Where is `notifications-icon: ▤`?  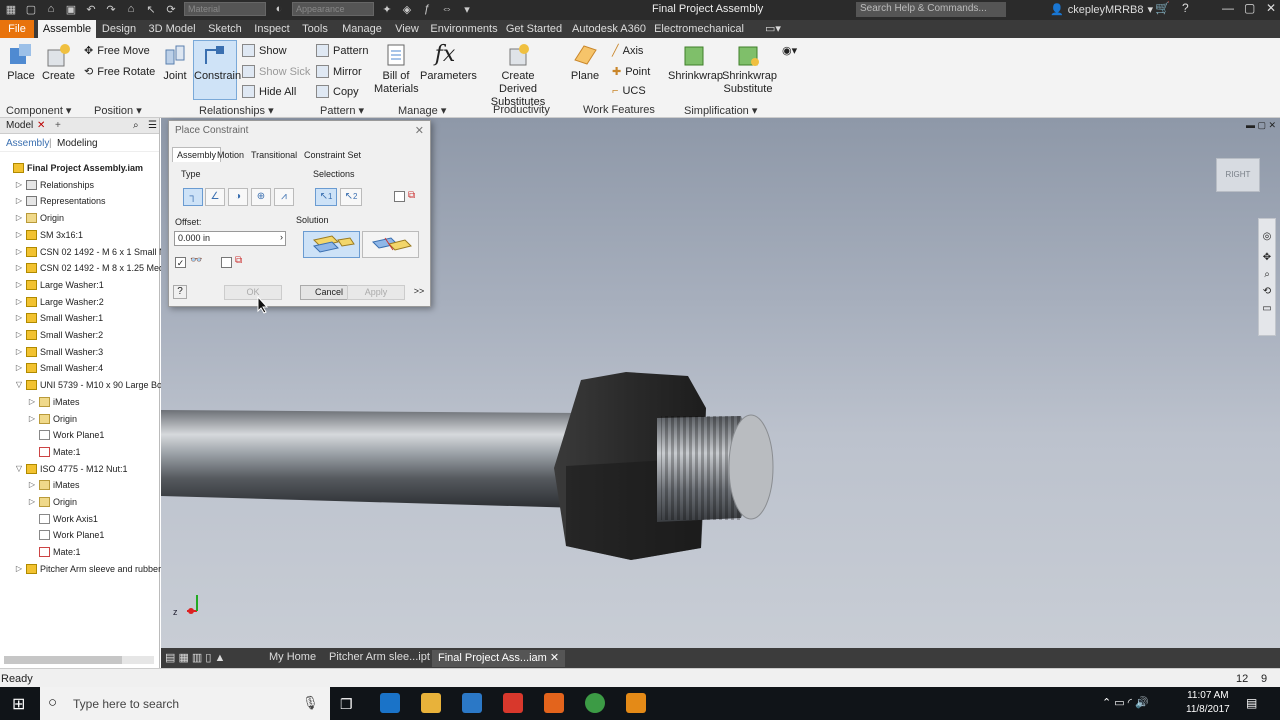 notifications-icon: ▤ is located at coordinates (1251, 703).